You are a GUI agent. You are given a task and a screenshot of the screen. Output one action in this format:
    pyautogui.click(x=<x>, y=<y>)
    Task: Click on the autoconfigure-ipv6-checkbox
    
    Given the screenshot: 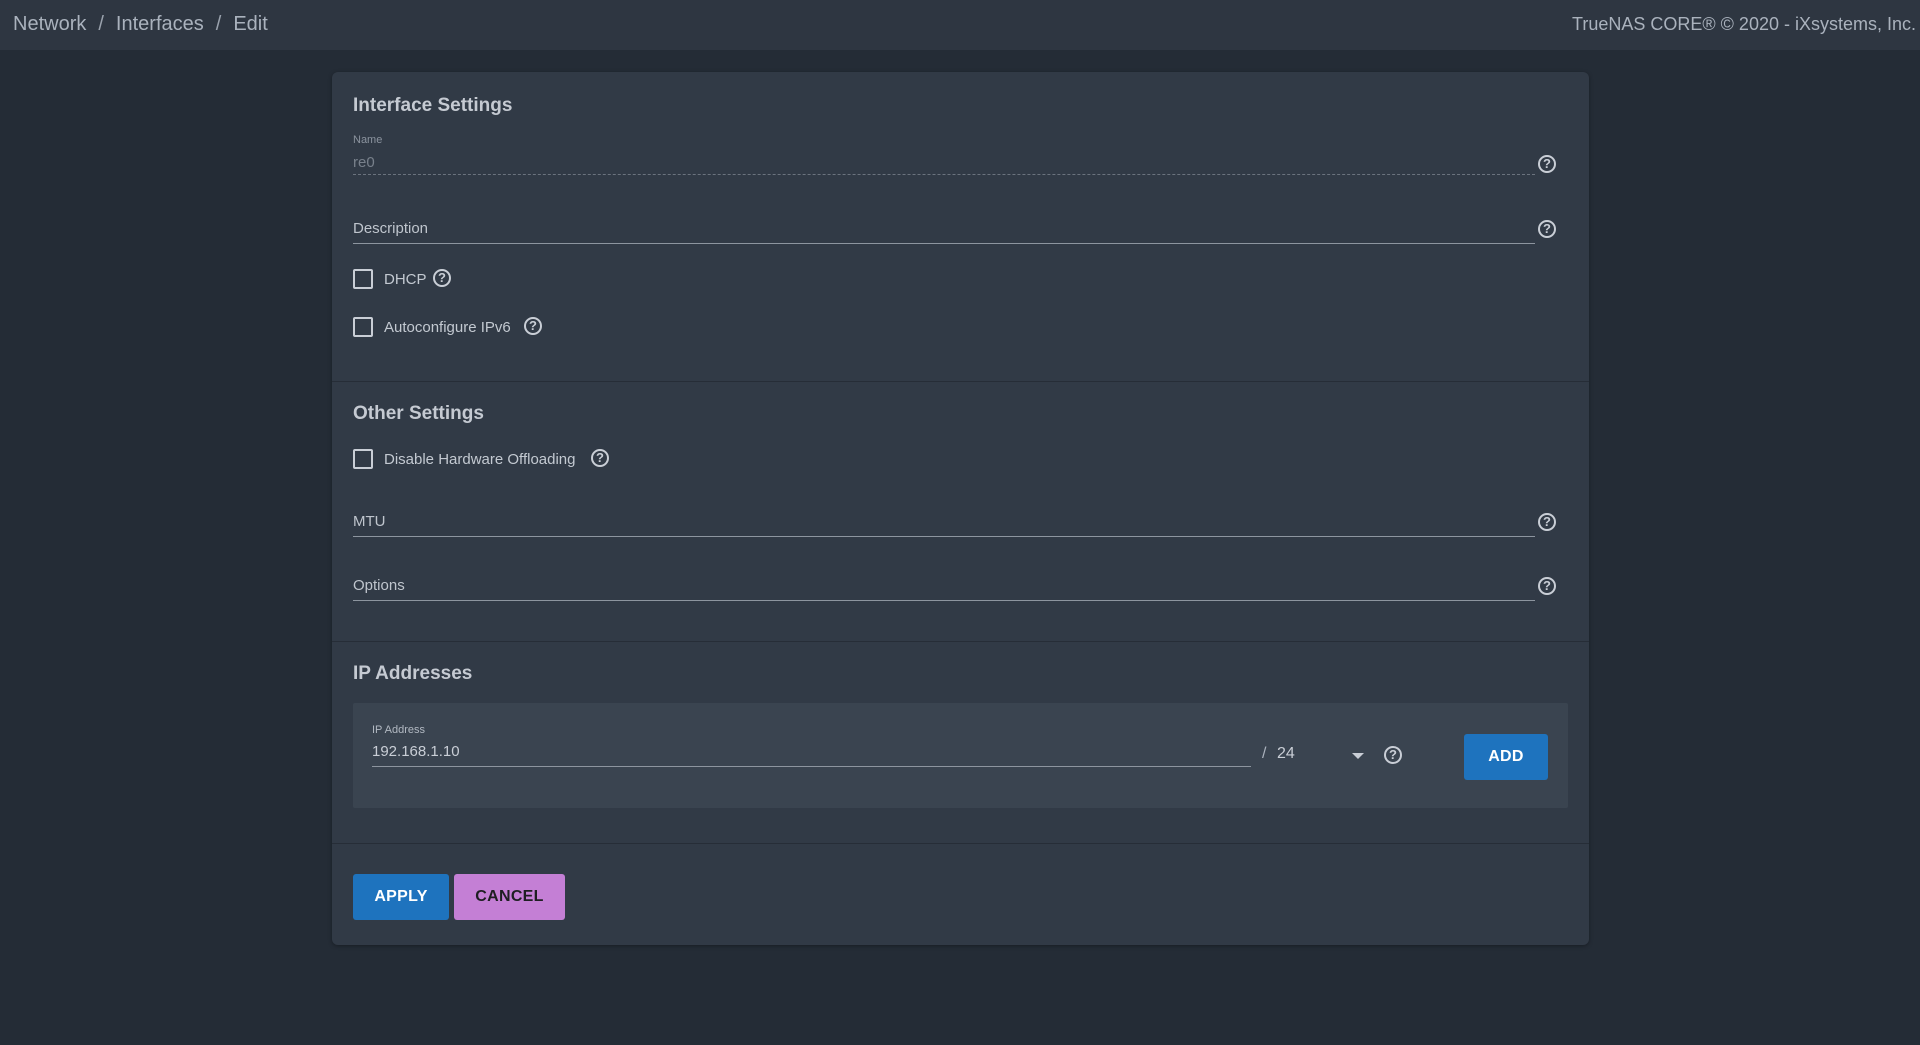 What is the action you would take?
    pyautogui.click(x=363, y=327)
    